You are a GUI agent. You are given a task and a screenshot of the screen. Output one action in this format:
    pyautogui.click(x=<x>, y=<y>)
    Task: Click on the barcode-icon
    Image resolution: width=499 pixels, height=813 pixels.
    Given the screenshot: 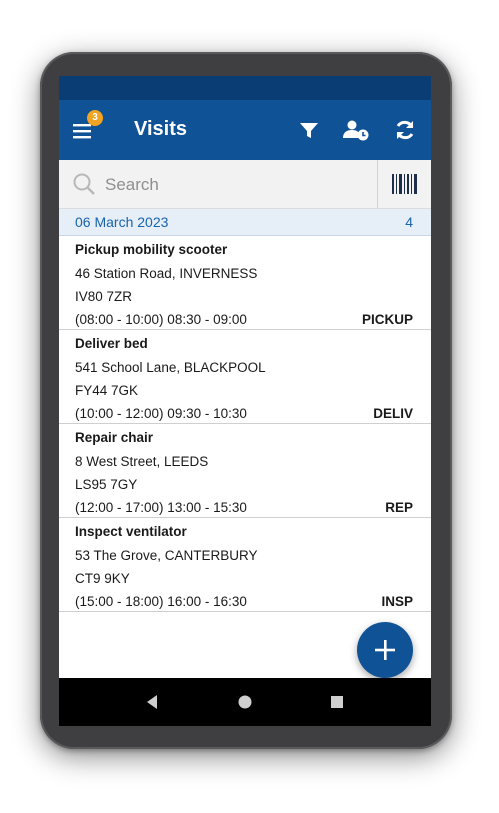 What is the action you would take?
    pyautogui.click(x=404, y=184)
    